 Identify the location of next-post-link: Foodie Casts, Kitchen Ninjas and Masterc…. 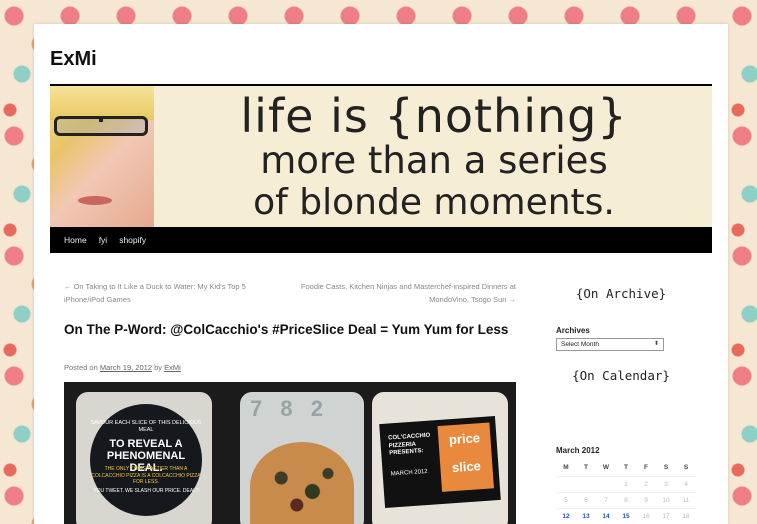
(406, 293).